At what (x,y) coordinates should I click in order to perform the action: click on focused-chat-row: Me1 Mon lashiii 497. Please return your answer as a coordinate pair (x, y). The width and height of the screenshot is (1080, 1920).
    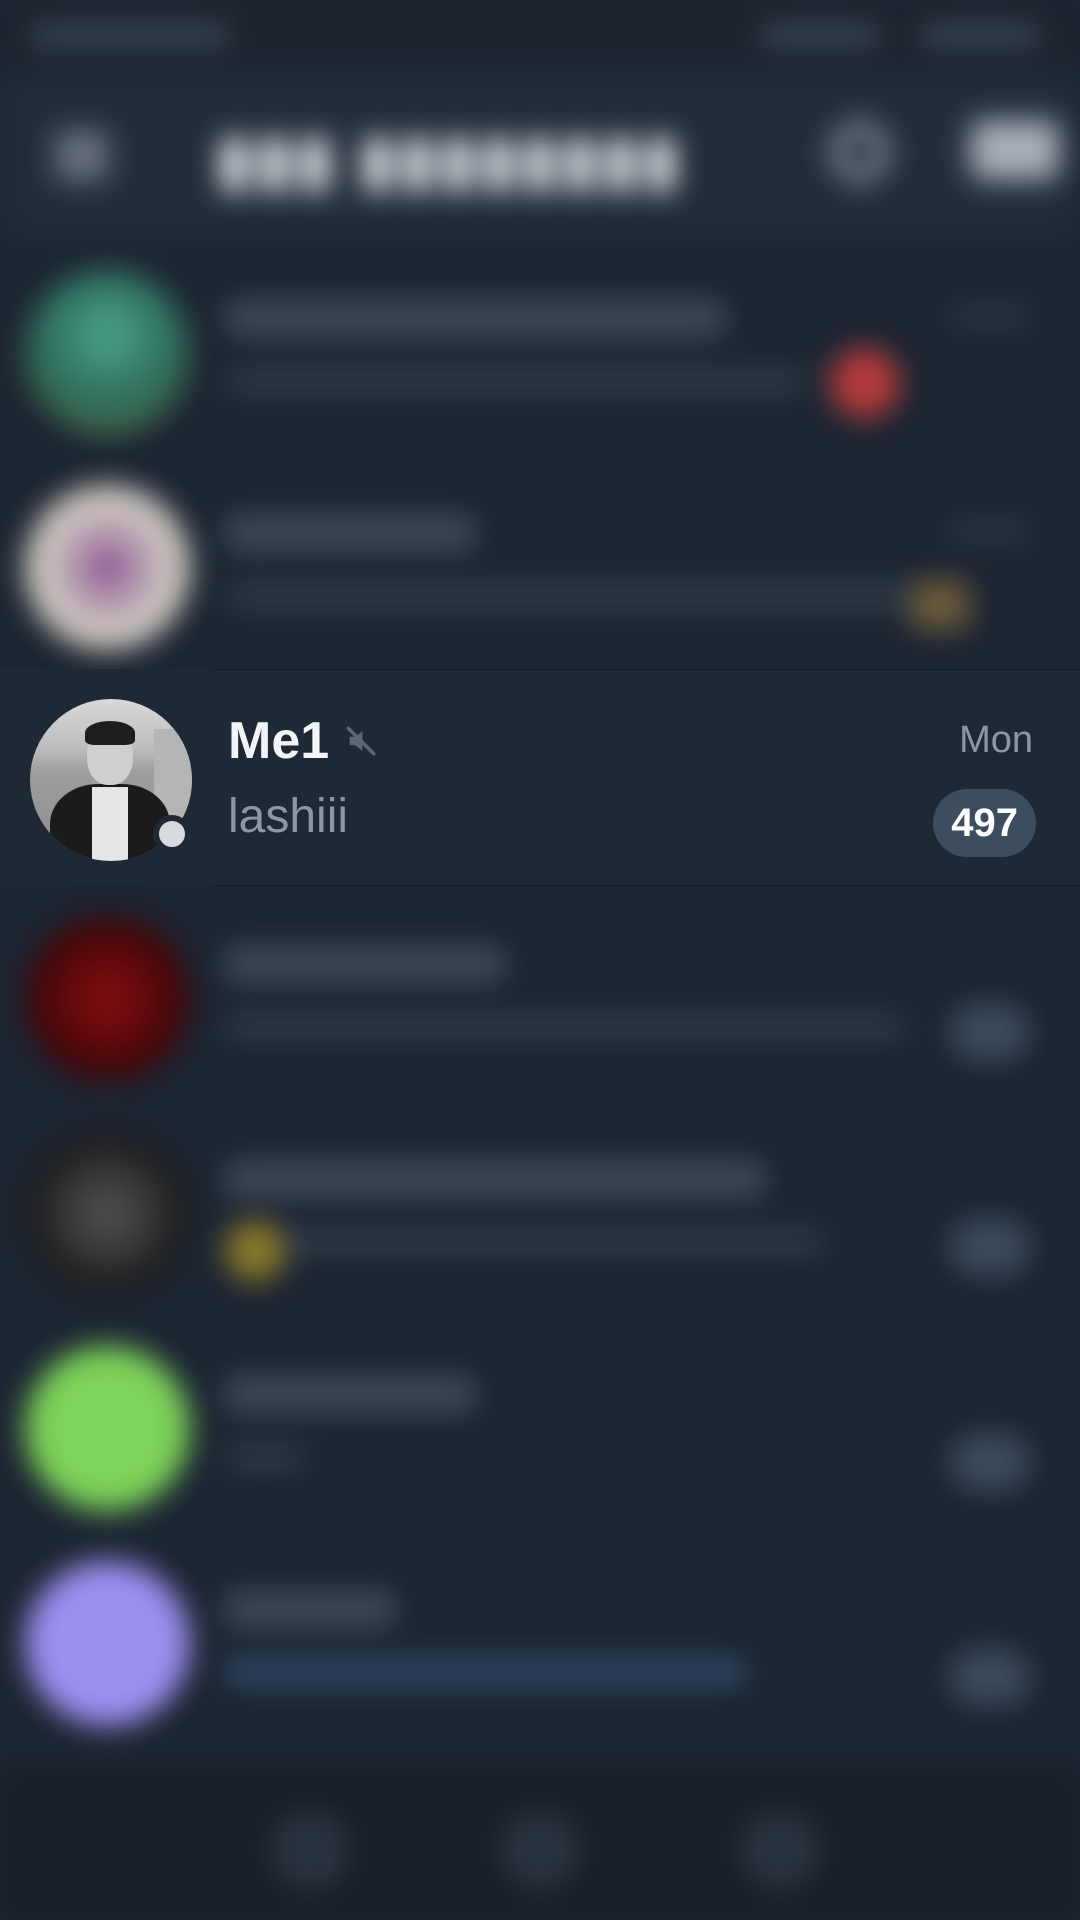
    Looking at the image, I should click on (540, 777).